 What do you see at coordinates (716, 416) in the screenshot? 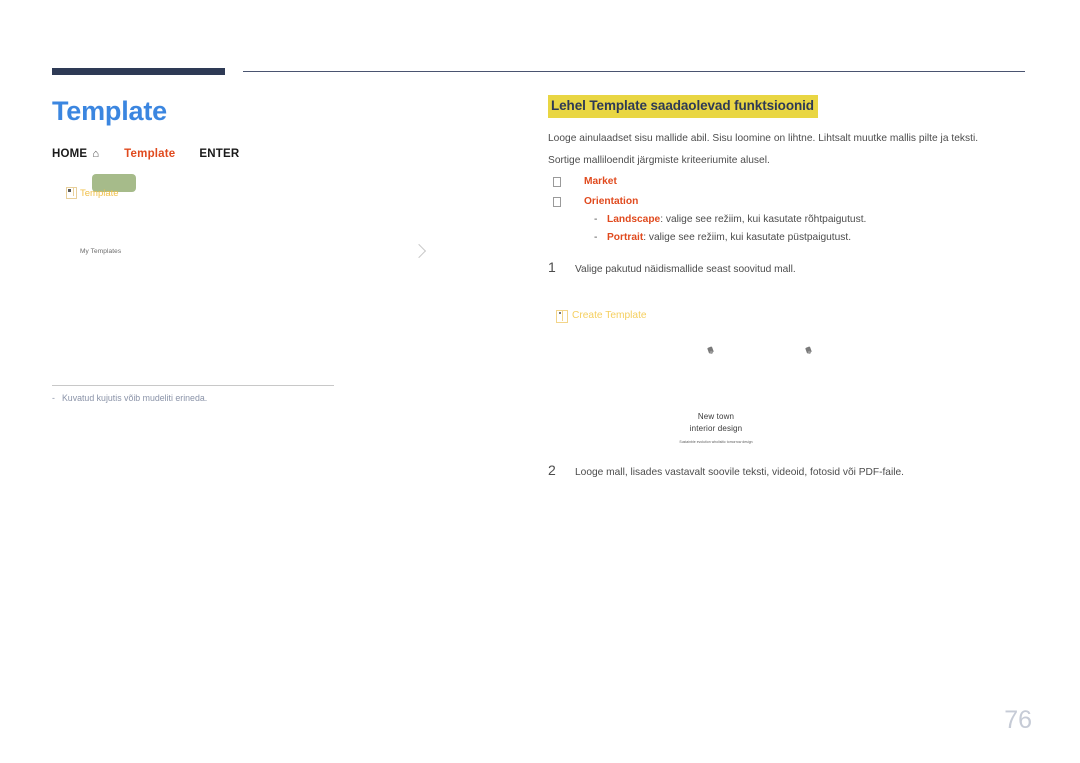
I see `preview-title-line-1: New town` at bounding box center [716, 416].